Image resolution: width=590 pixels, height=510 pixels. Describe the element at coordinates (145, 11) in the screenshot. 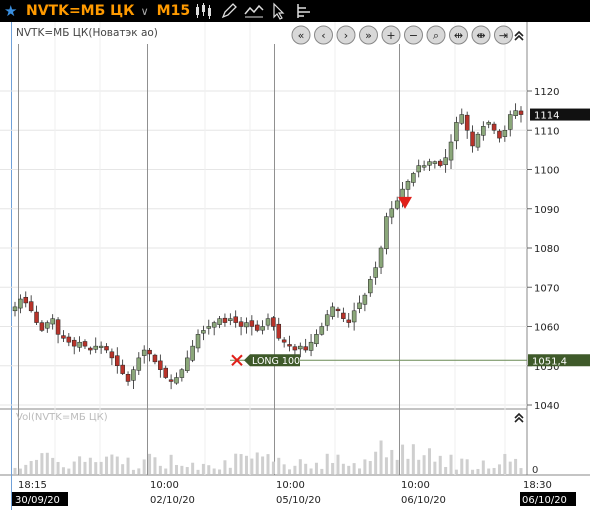

I see `chevron-down-icon: ∨` at that location.